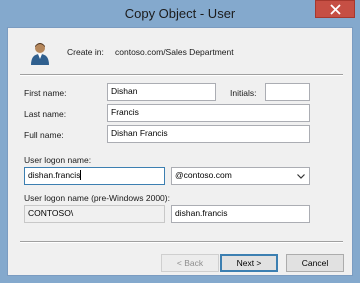 The height and width of the screenshot is (283, 360). Describe the element at coordinates (181, 242) in the screenshot. I see `footer-separator` at that location.